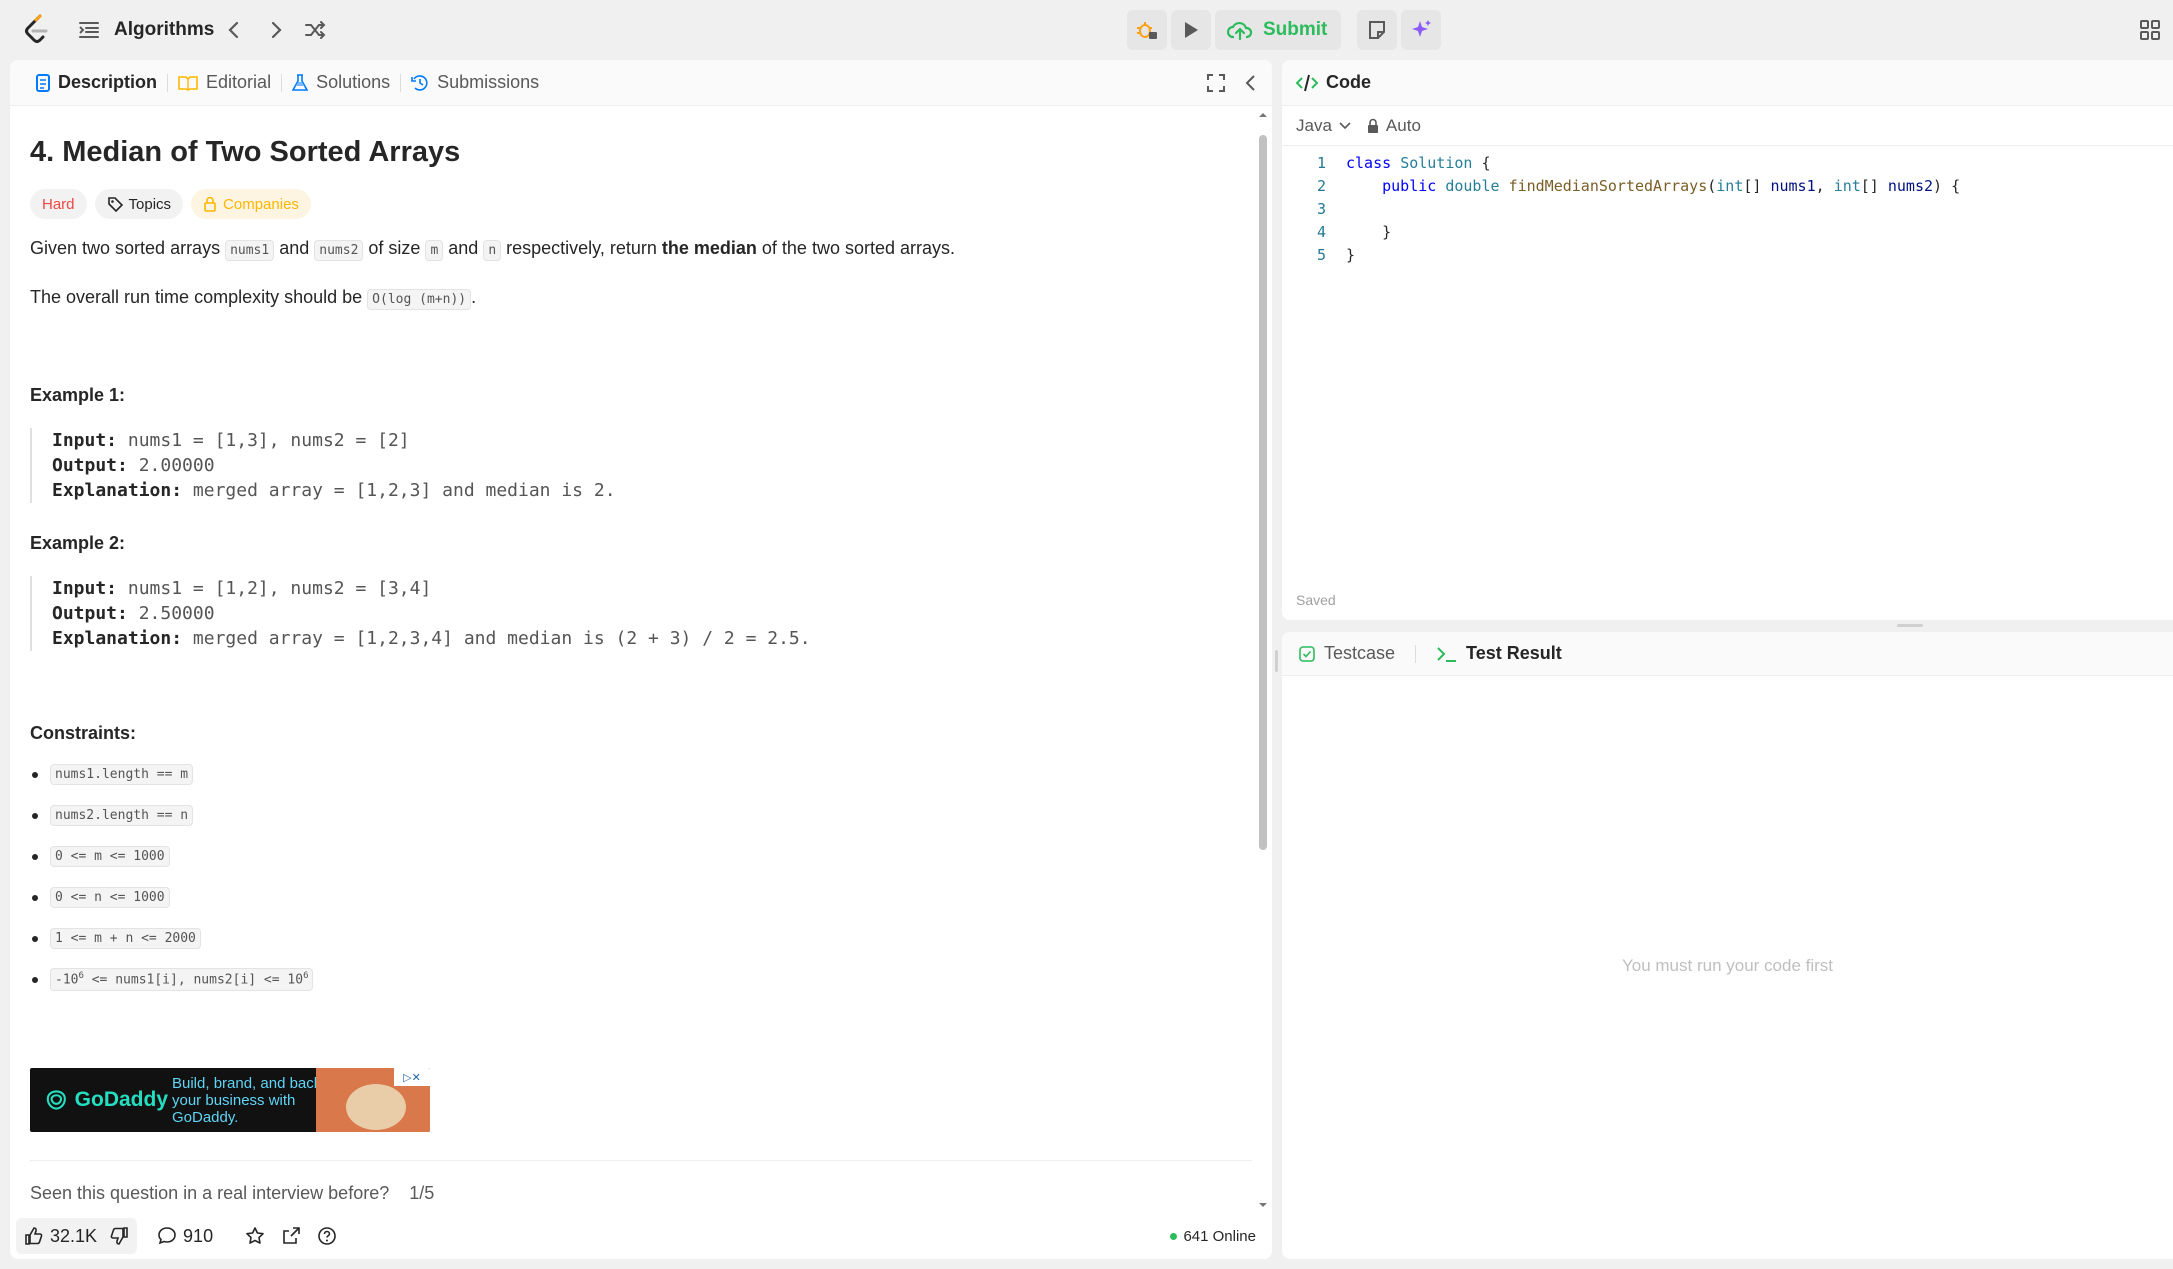 The image size is (2173, 1269). What do you see at coordinates (167, 1236) in the screenshot?
I see `comment-icon` at bounding box center [167, 1236].